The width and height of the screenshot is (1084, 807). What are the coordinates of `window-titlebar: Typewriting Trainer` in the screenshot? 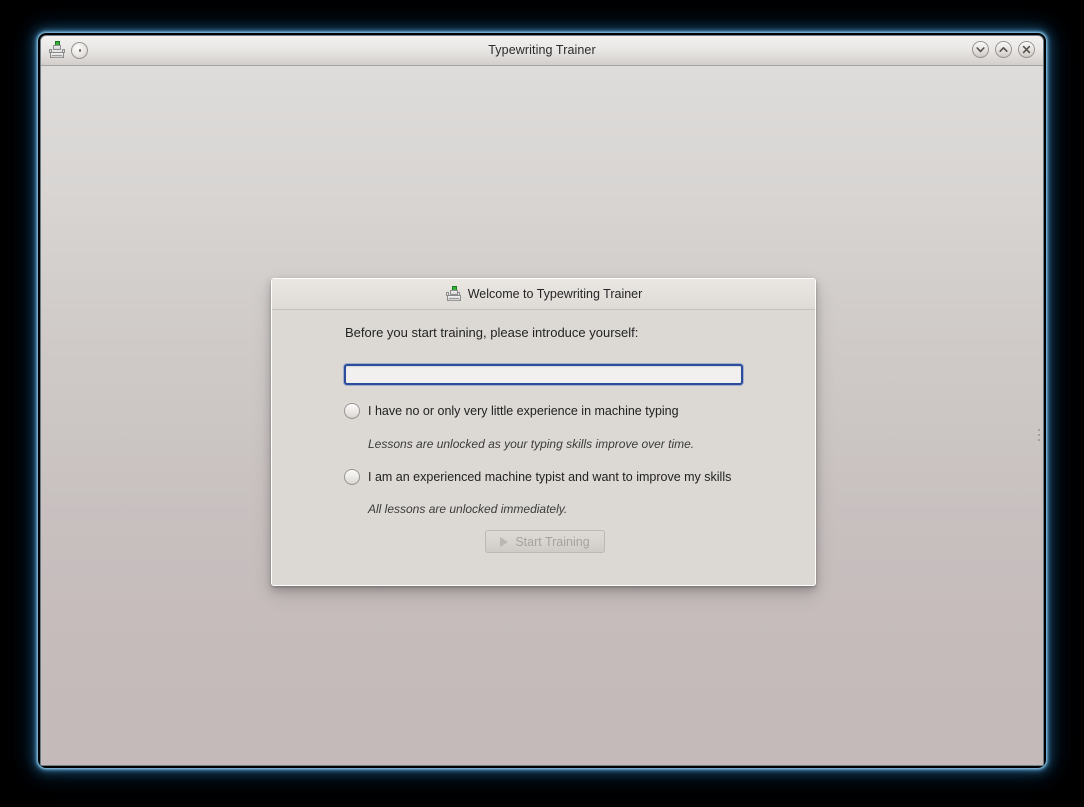 It's located at (542, 51).